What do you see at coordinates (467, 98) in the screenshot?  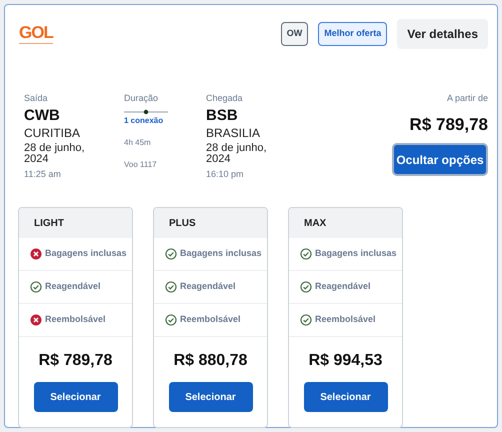 I see `price-label: A partir de` at bounding box center [467, 98].